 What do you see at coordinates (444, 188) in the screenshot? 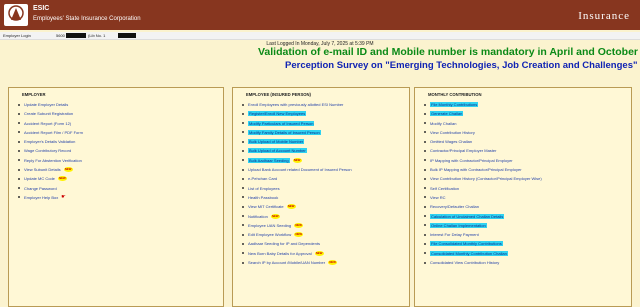
I see `monthly-link: Self Certification` at bounding box center [444, 188].